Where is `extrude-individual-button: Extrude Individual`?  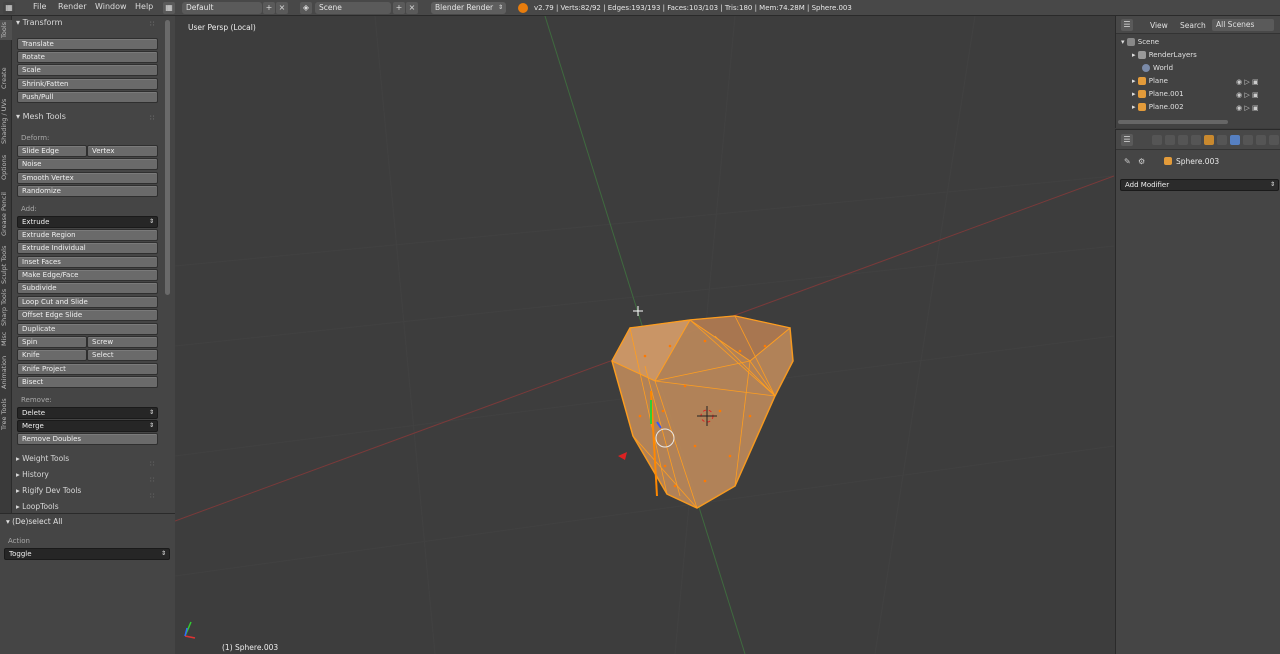
extrude-individual-button: Extrude Individual is located at coordinates (87, 248).